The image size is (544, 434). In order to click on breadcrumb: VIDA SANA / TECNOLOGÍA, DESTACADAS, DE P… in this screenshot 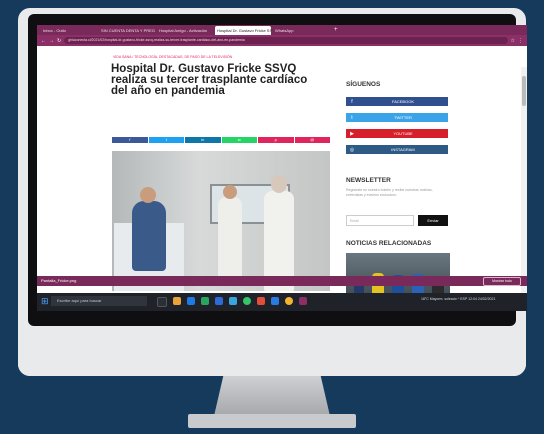, I will do `click(172, 57)`.